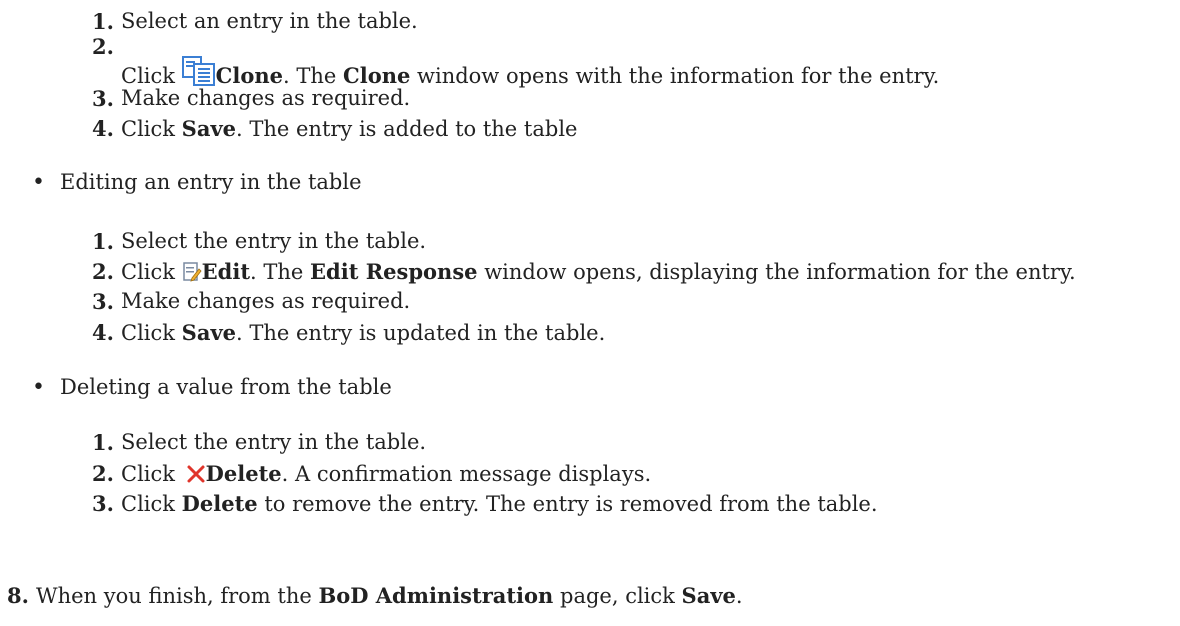  What do you see at coordinates (436, 595) in the screenshot?
I see `bod-administration-label: BoD Administration` at bounding box center [436, 595].